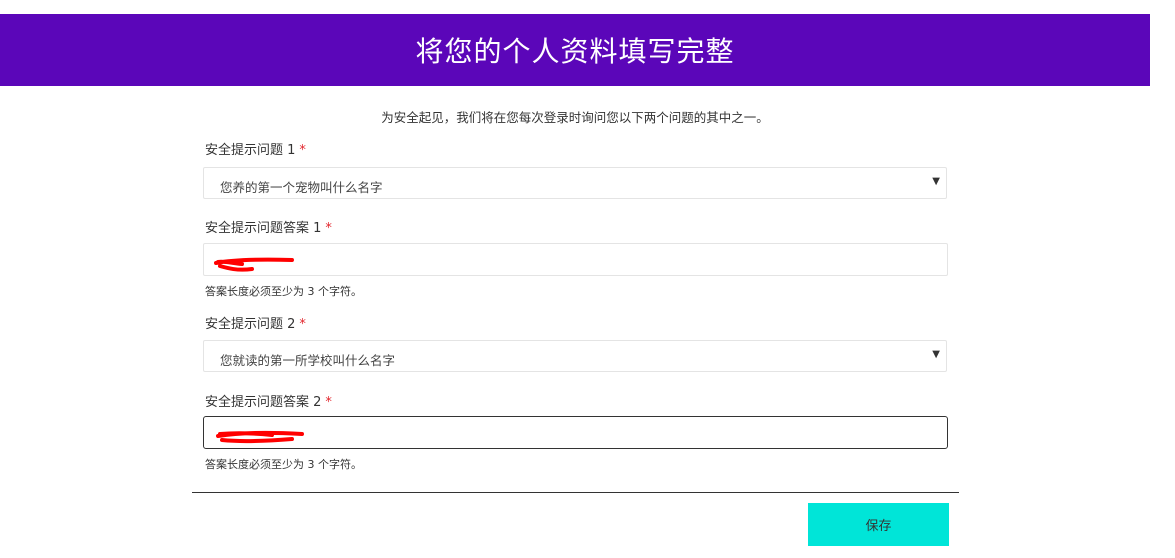 Image resolution: width=1175 pixels, height=558 pixels. I want to click on form-divider, so click(575, 492).